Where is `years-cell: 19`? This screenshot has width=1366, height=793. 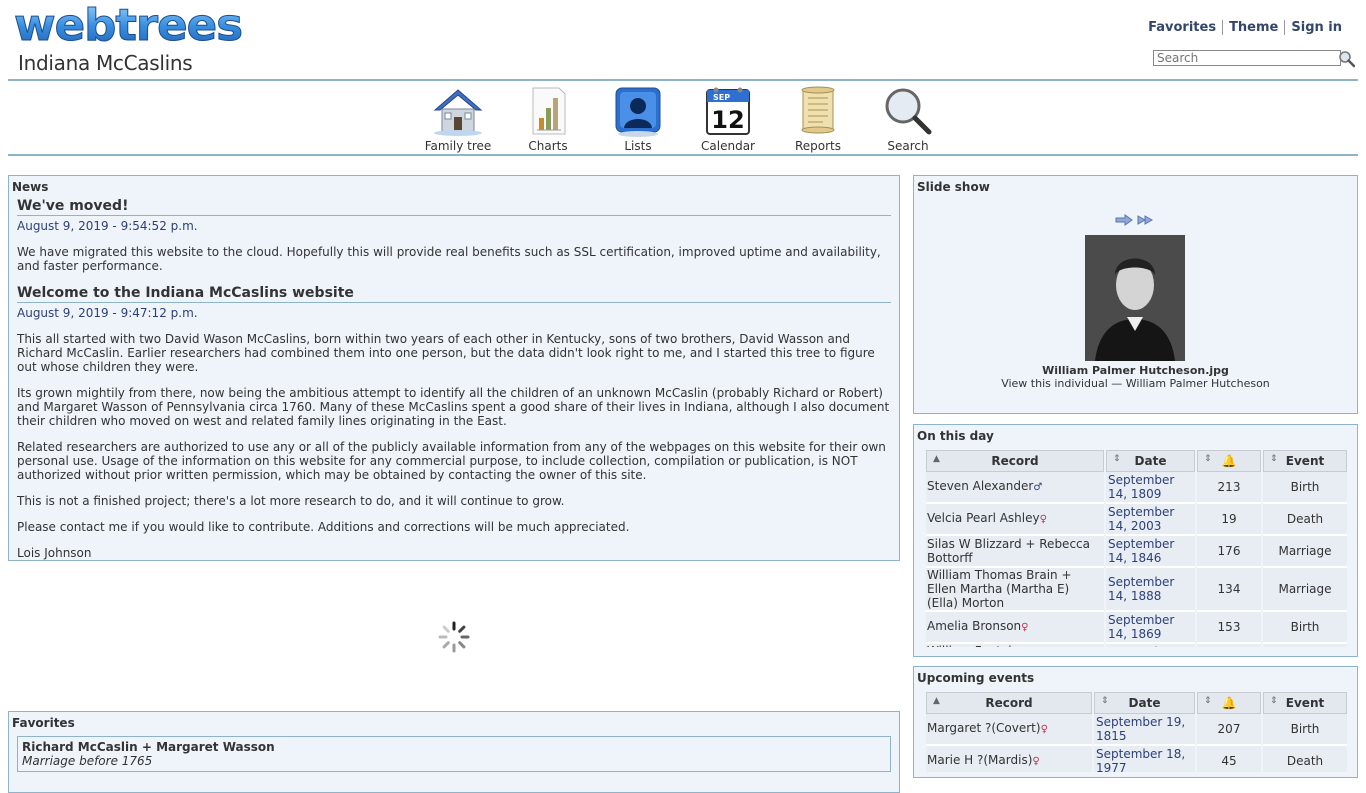 years-cell: 19 is located at coordinates (1229, 520).